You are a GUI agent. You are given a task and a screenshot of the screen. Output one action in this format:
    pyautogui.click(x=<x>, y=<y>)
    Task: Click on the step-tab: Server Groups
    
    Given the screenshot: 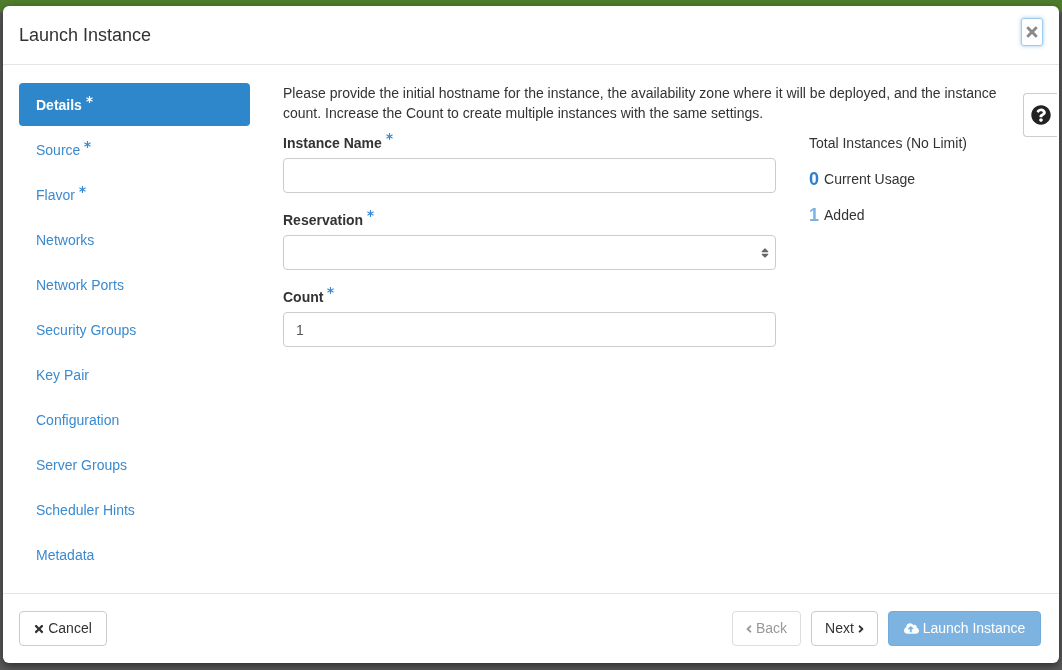 What is the action you would take?
    pyautogui.click(x=134, y=464)
    